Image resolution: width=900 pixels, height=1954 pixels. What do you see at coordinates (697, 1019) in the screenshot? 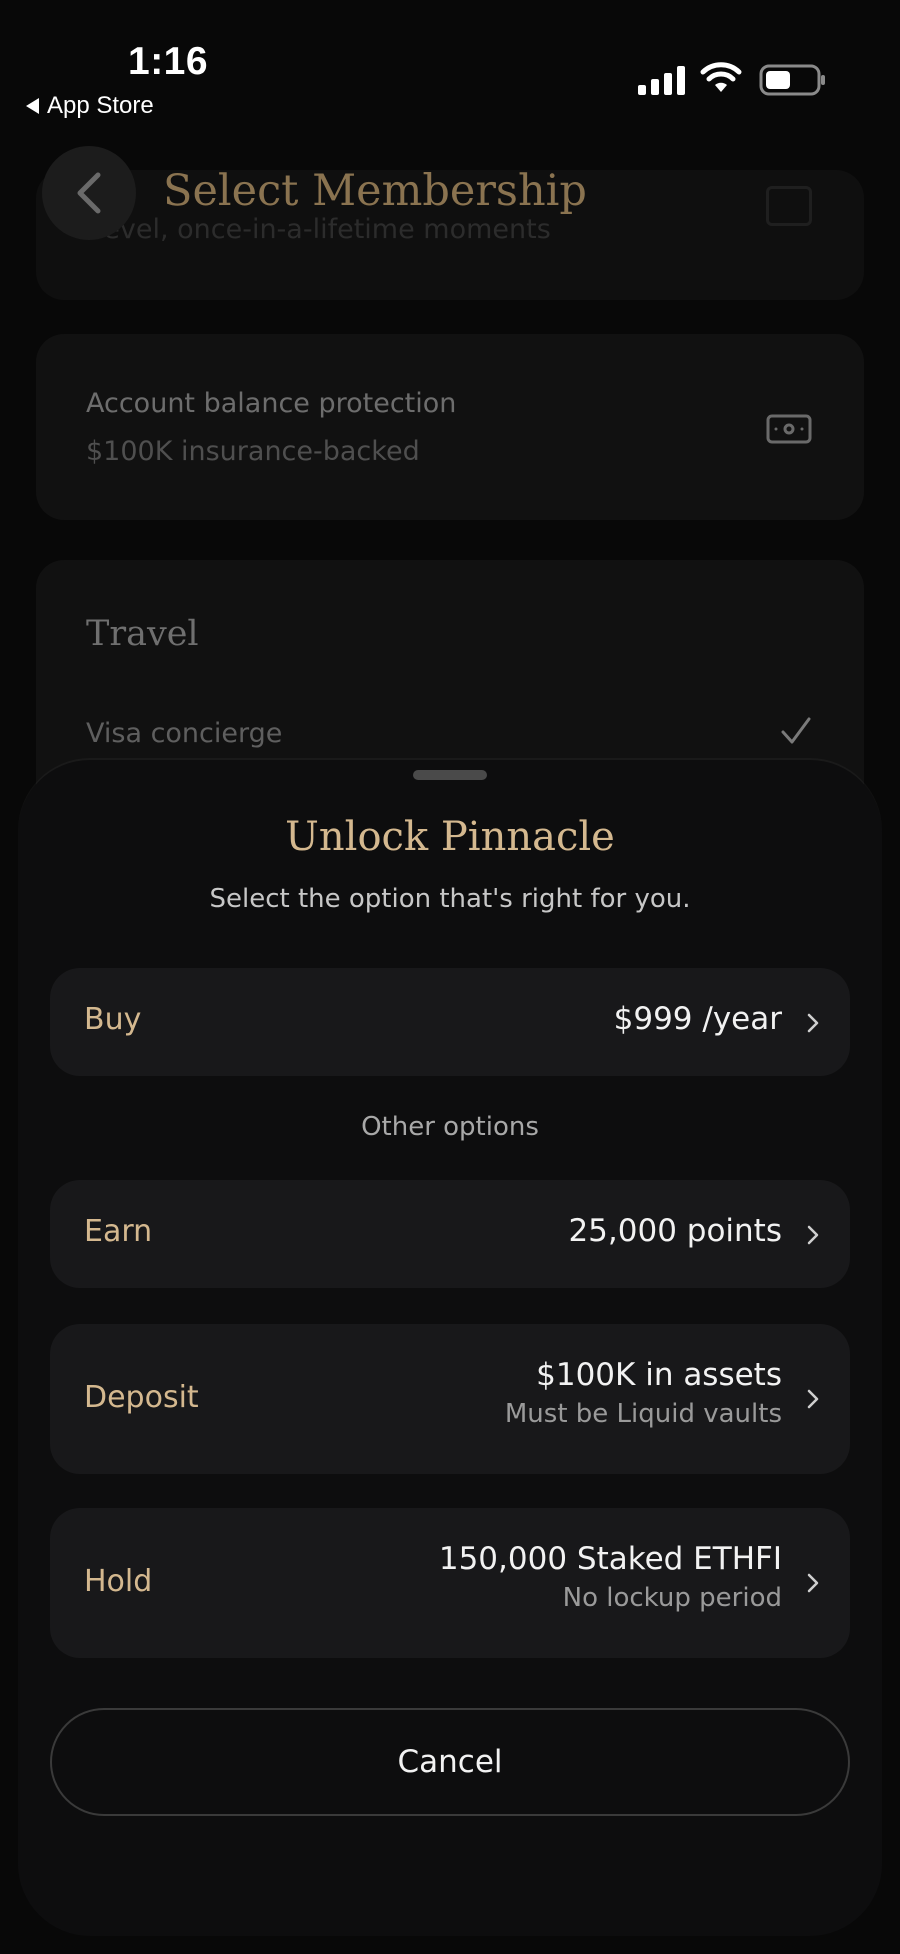
I see `buy-price: $999 /year` at bounding box center [697, 1019].